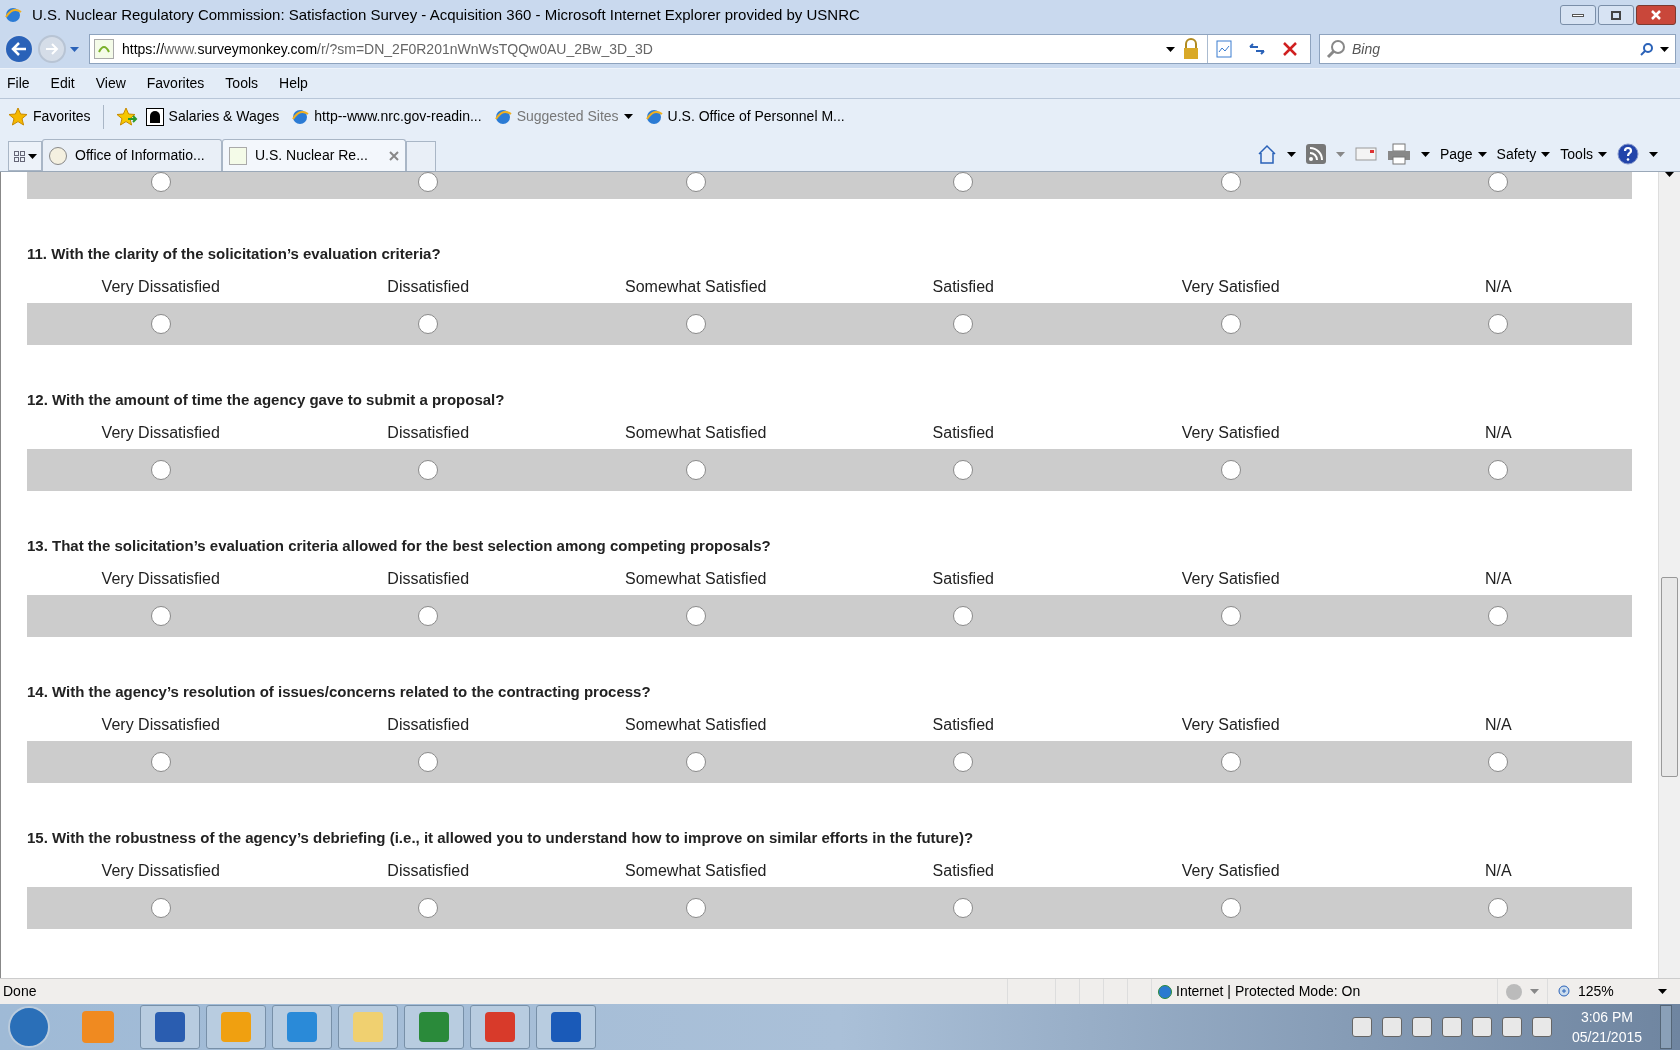 The image size is (1680, 1050). Describe the element at coordinates (49, 116) in the screenshot. I see `favorites-button: Favorites` at that location.